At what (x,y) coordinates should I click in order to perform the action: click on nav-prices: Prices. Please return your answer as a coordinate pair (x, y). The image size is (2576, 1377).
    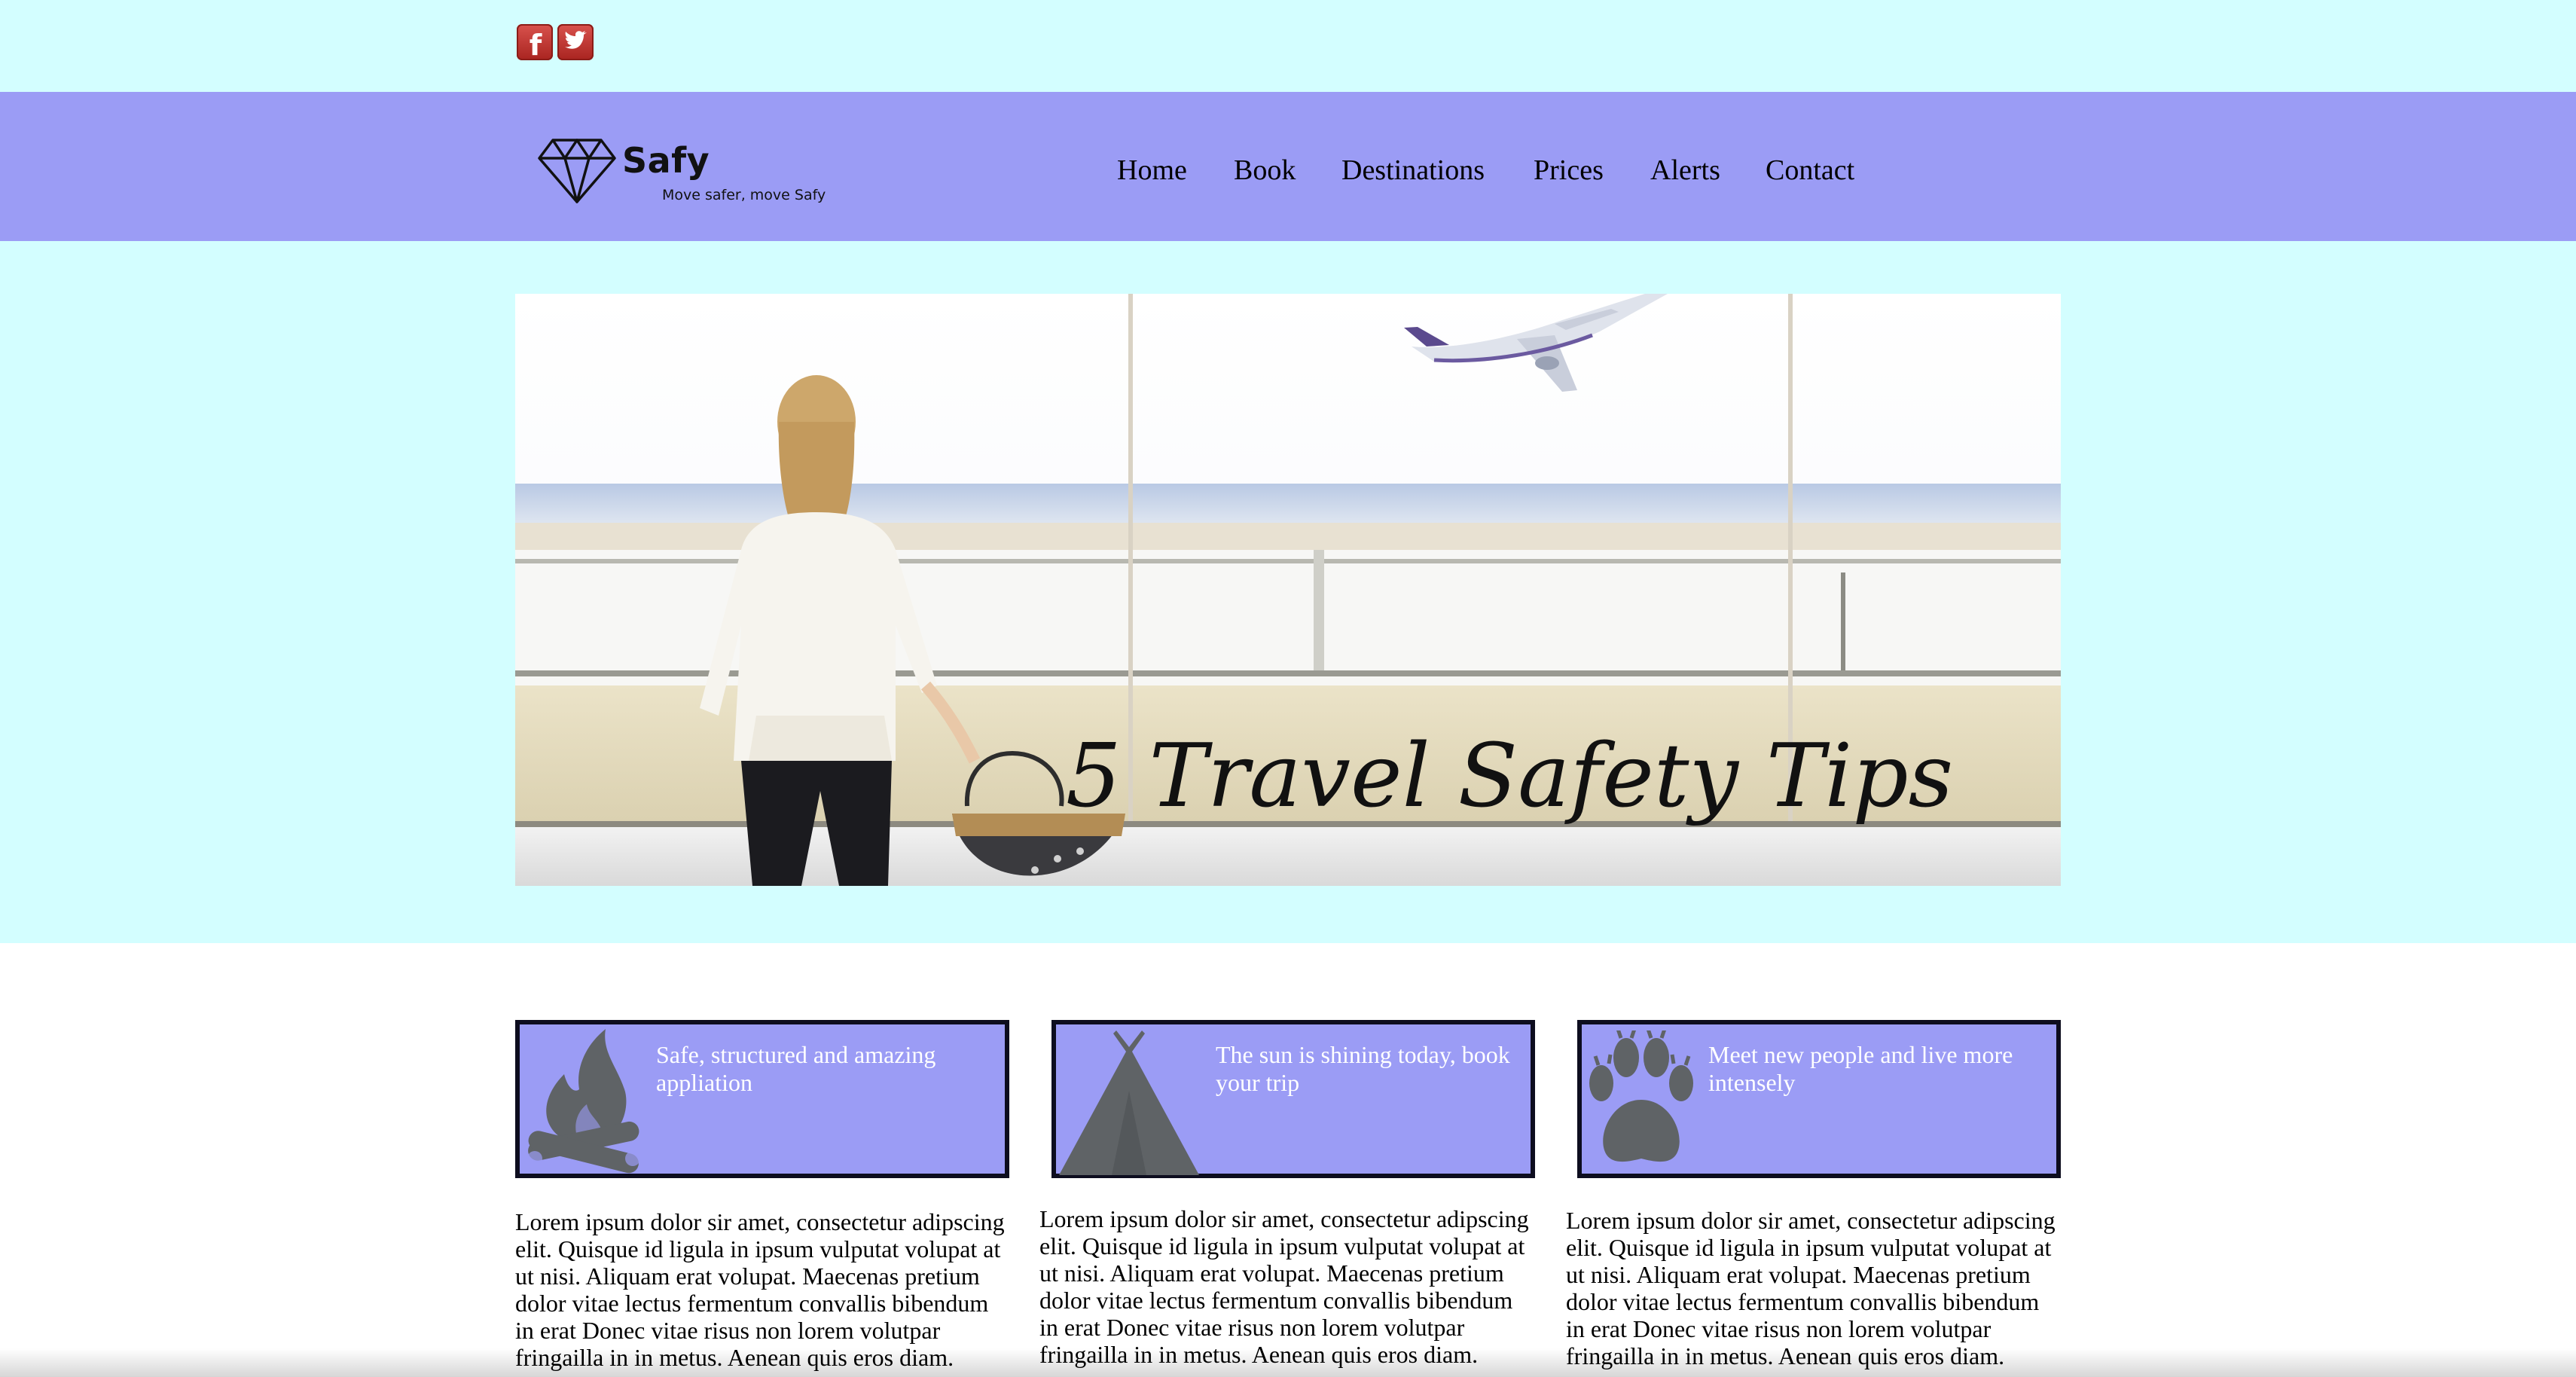
    Looking at the image, I should click on (1569, 170).